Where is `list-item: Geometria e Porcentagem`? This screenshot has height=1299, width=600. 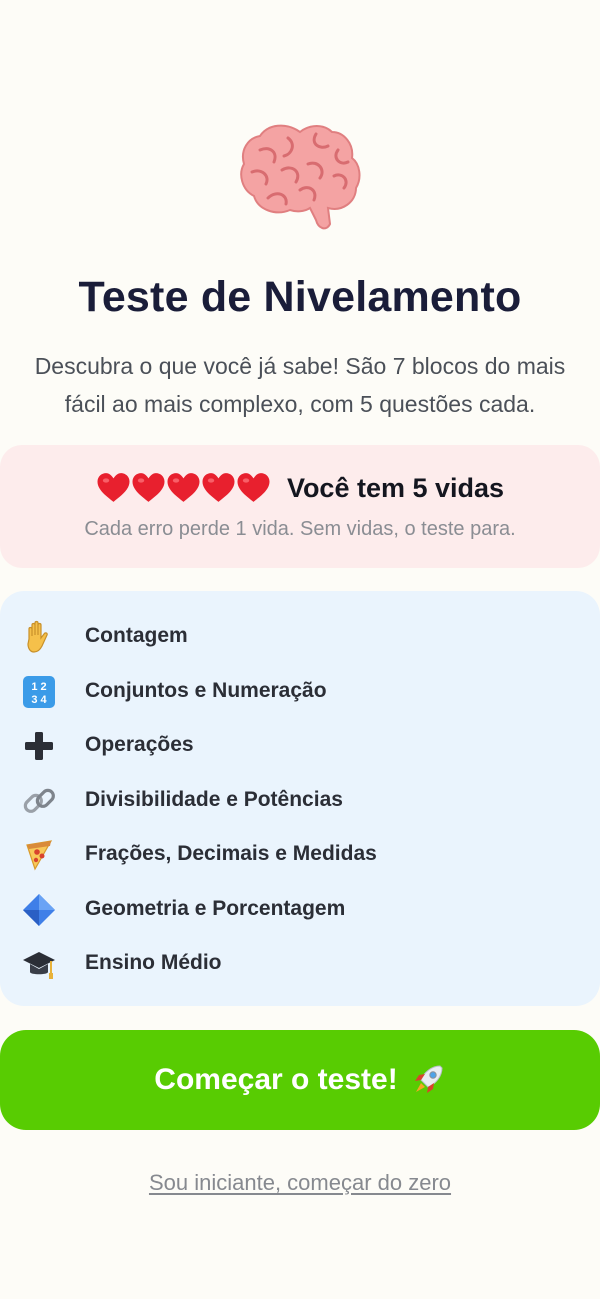 list-item: Geometria e Porcentagem is located at coordinates (300, 910).